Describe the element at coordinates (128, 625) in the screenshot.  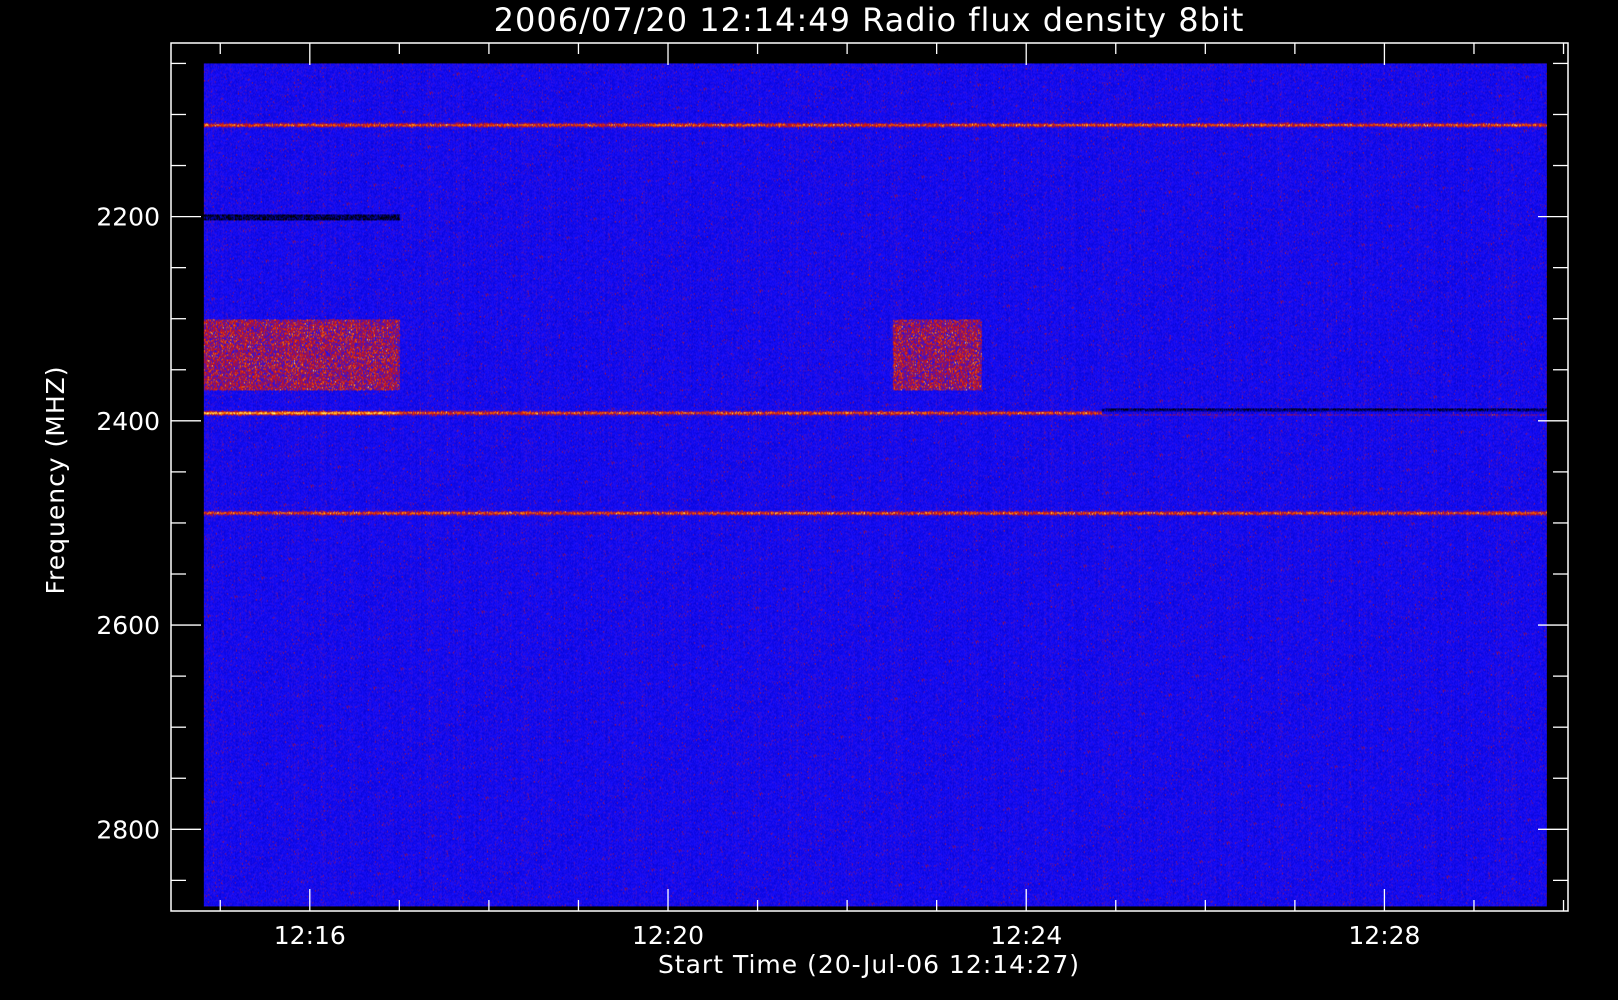
I see `y-tick-label: 2600` at that location.